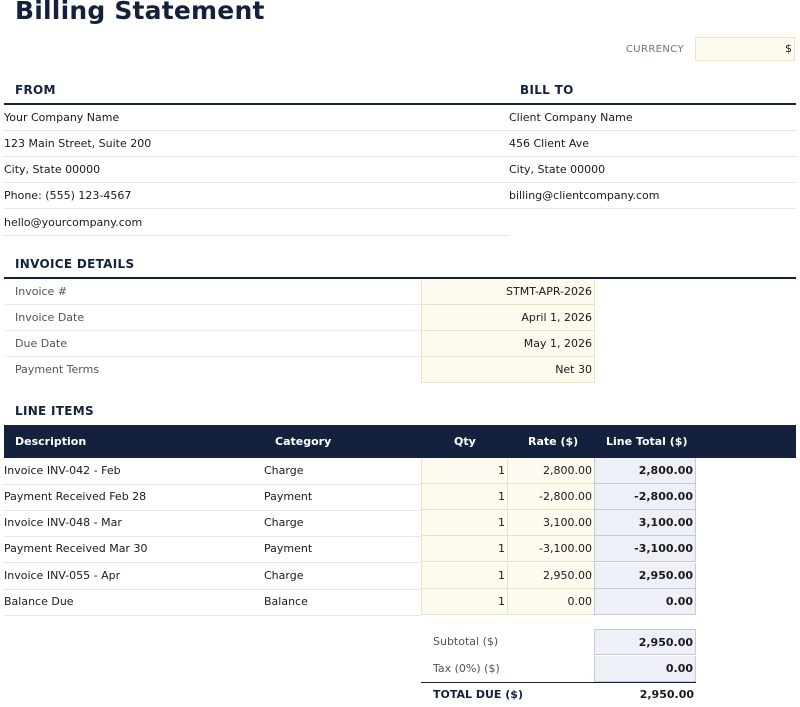 Image resolution: width=800 pixels, height=707 pixels. What do you see at coordinates (466, 668) in the screenshot?
I see `tax-label: Tax (0%) ($)` at bounding box center [466, 668].